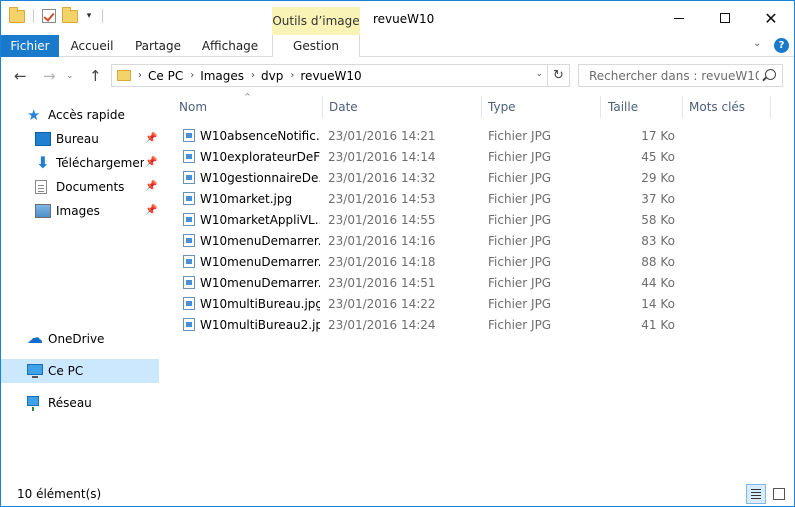  I want to click on column-header-type: Type, so click(502, 107).